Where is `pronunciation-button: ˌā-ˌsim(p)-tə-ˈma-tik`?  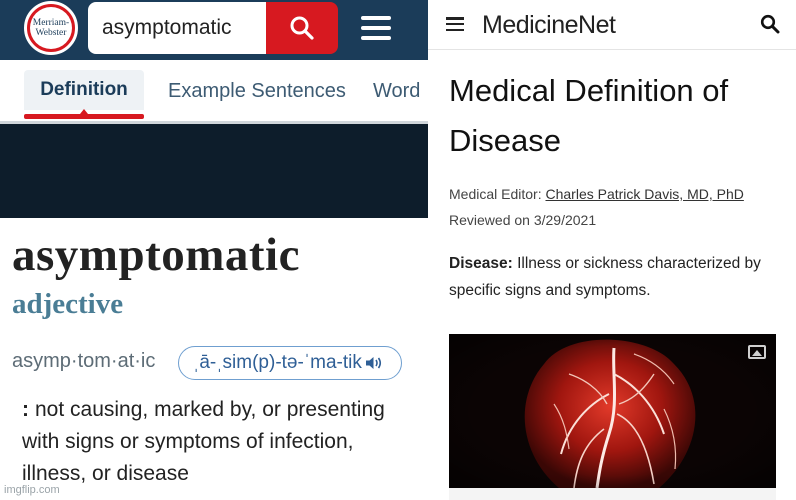 pronunciation-button: ˌā-ˌsim(p)-tə-ˈma-tik is located at coordinates (290, 363).